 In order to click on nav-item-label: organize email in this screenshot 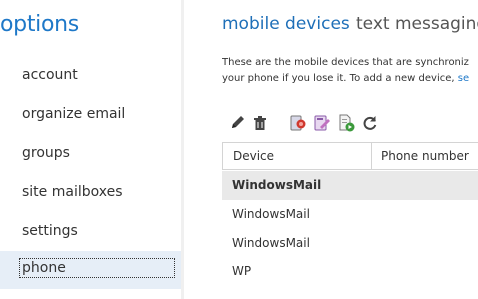, I will do `click(74, 114)`.